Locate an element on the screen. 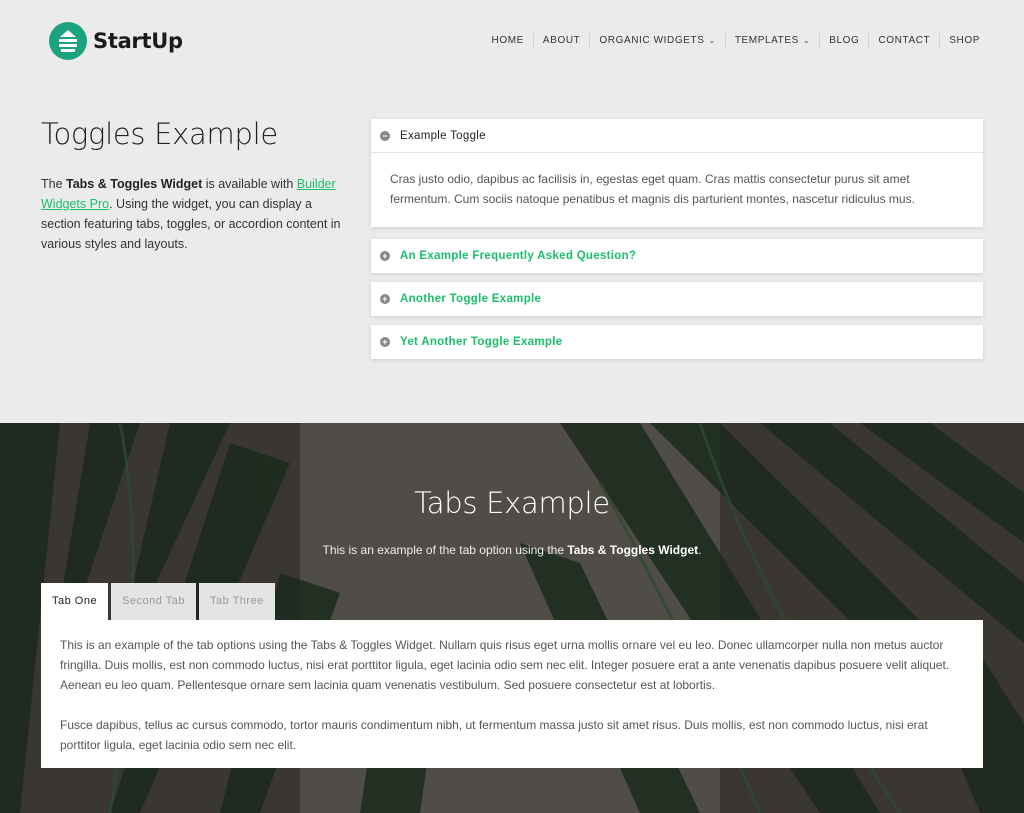 Image resolution: width=1024 pixels, height=813 pixels. tab-one: Tab One is located at coordinates (75, 601).